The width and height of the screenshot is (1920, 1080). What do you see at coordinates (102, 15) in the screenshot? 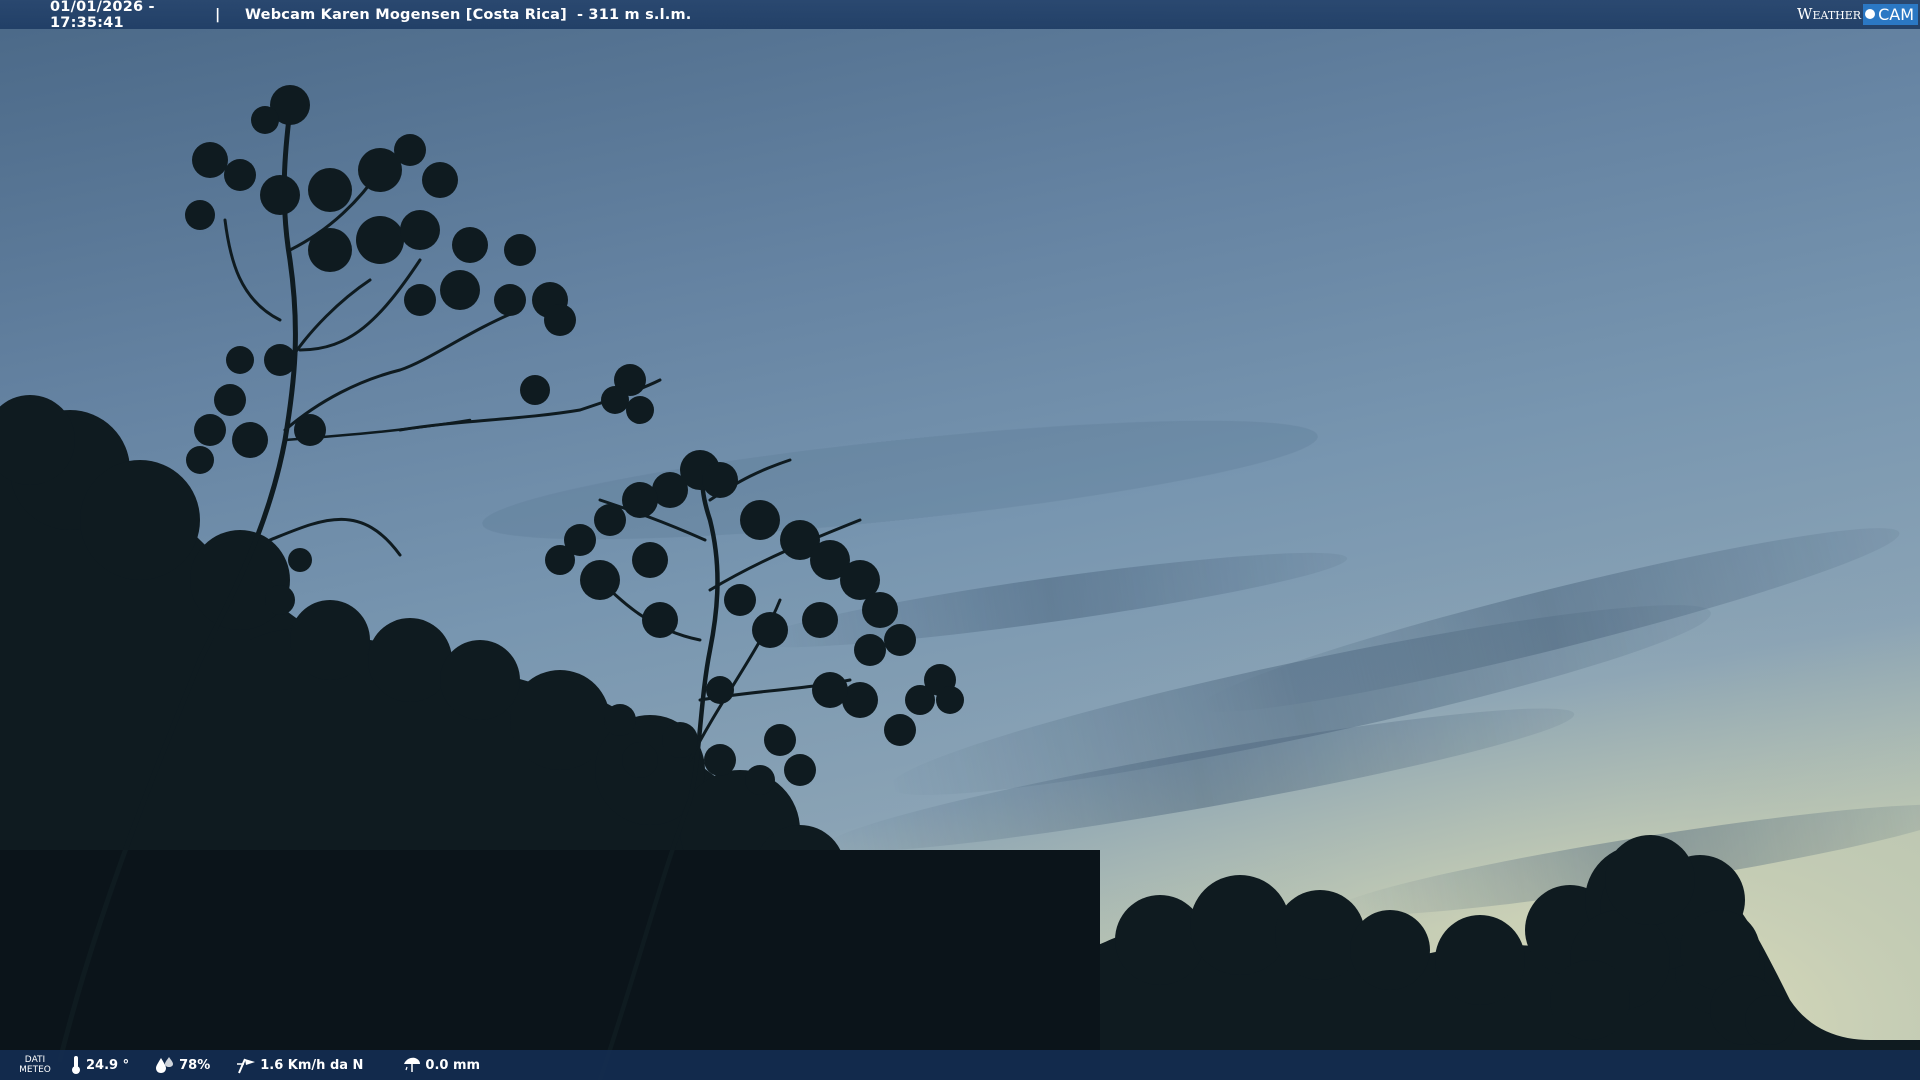
I see `datetime-text: 01/01/2026 - 17:35:41` at bounding box center [102, 15].